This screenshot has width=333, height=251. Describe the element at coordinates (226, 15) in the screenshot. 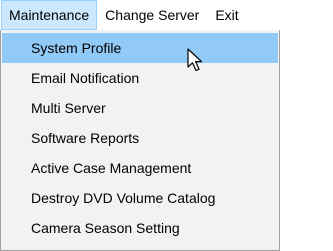

I see `menu-exit: Exit` at that location.